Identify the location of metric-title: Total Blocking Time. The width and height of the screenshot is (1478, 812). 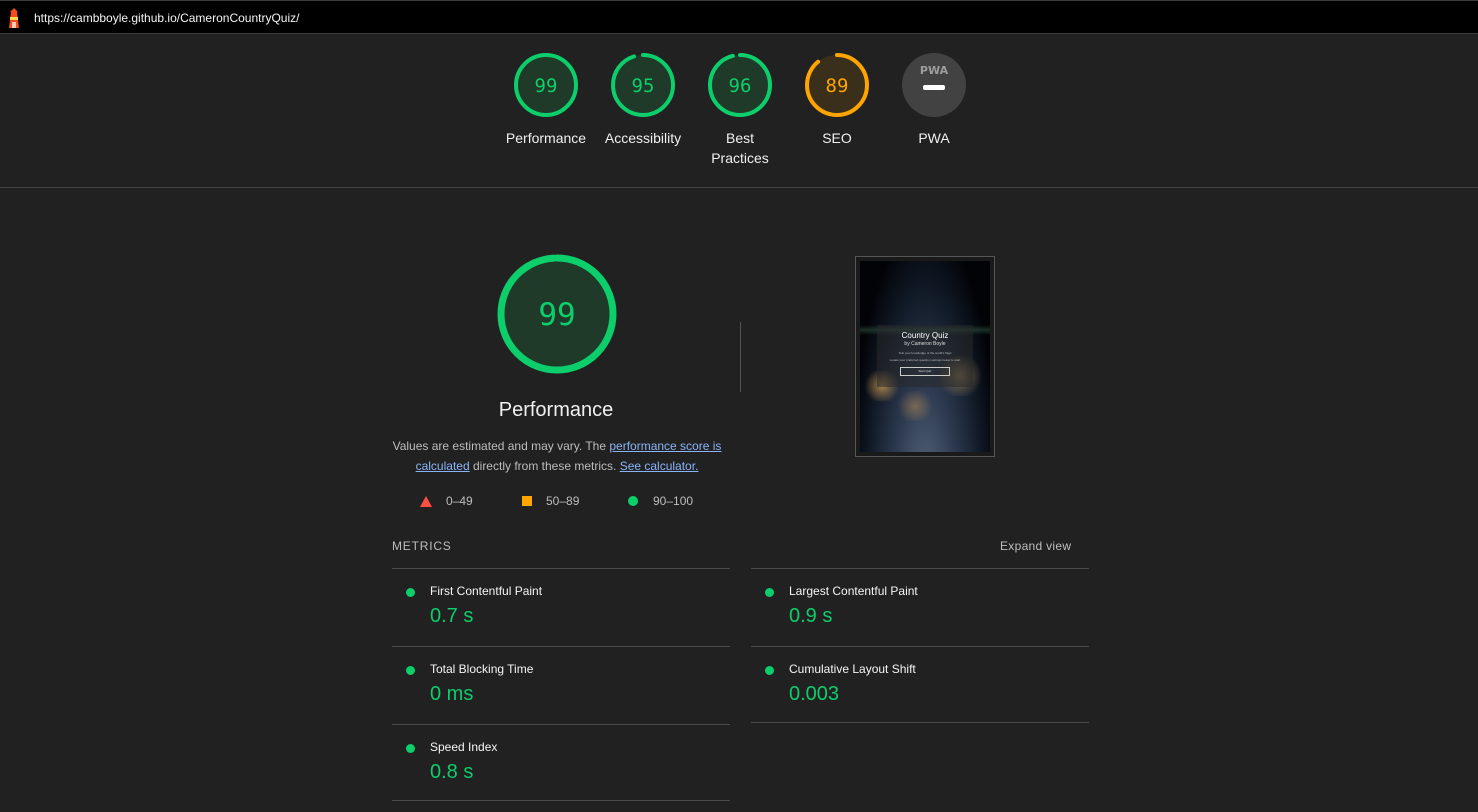
(482, 669).